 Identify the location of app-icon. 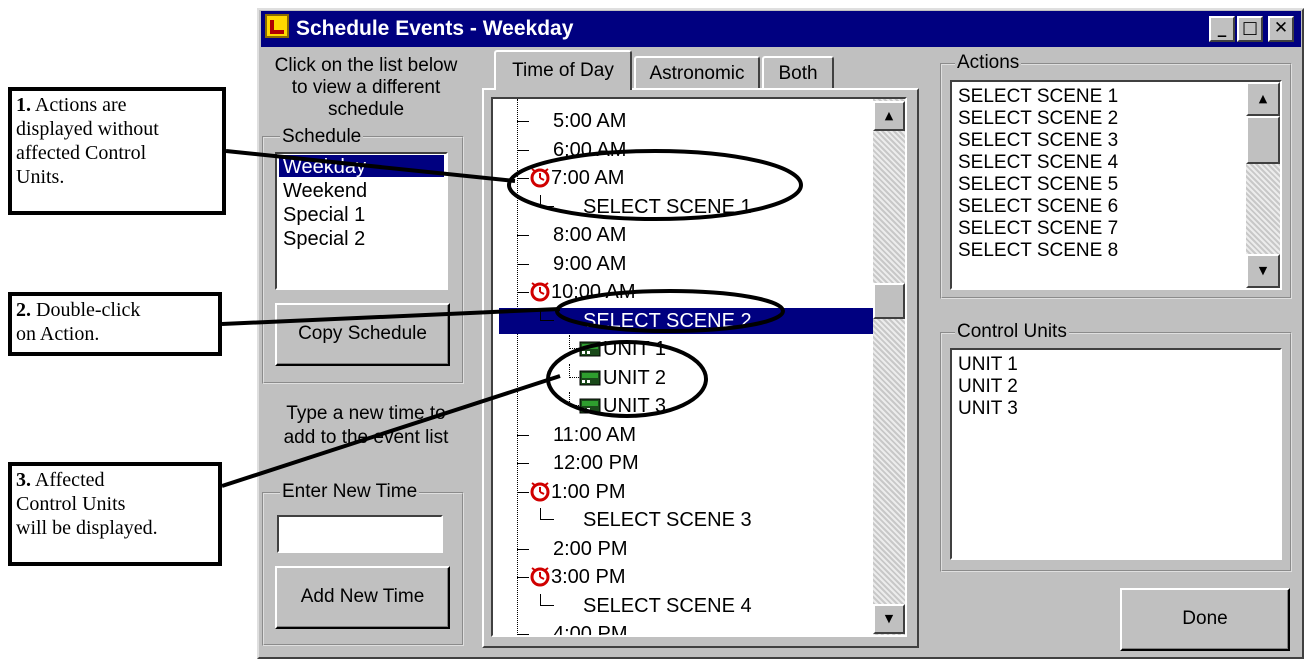
(277, 26).